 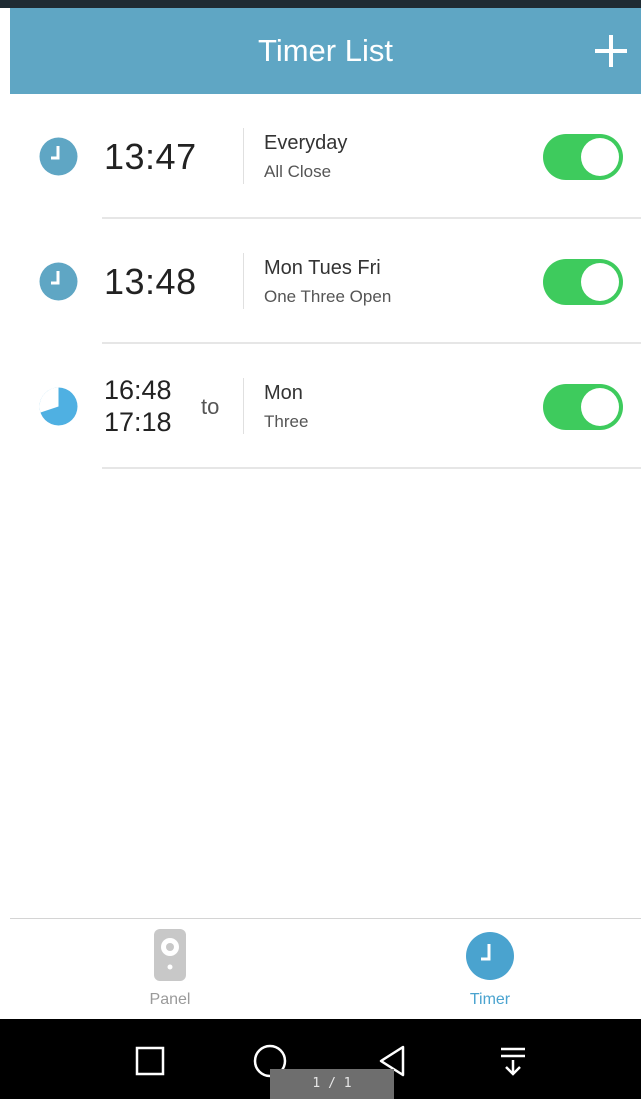 What do you see at coordinates (306, 143) in the screenshot?
I see `timer-days: Everyday` at bounding box center [306, 143].